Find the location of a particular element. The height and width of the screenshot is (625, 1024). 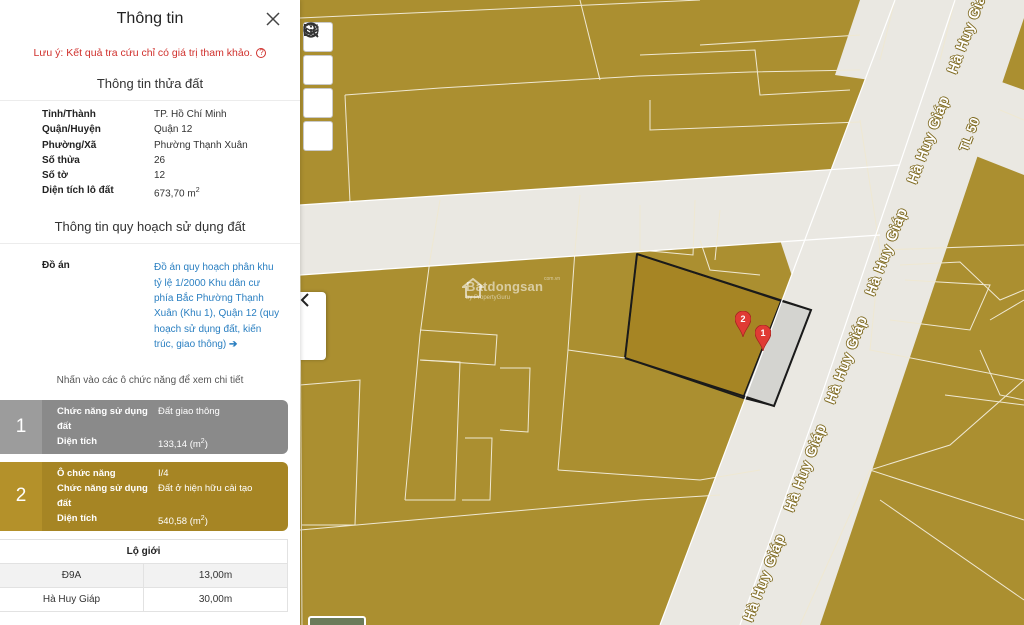

close-icon is located at coordinates (273, 19).